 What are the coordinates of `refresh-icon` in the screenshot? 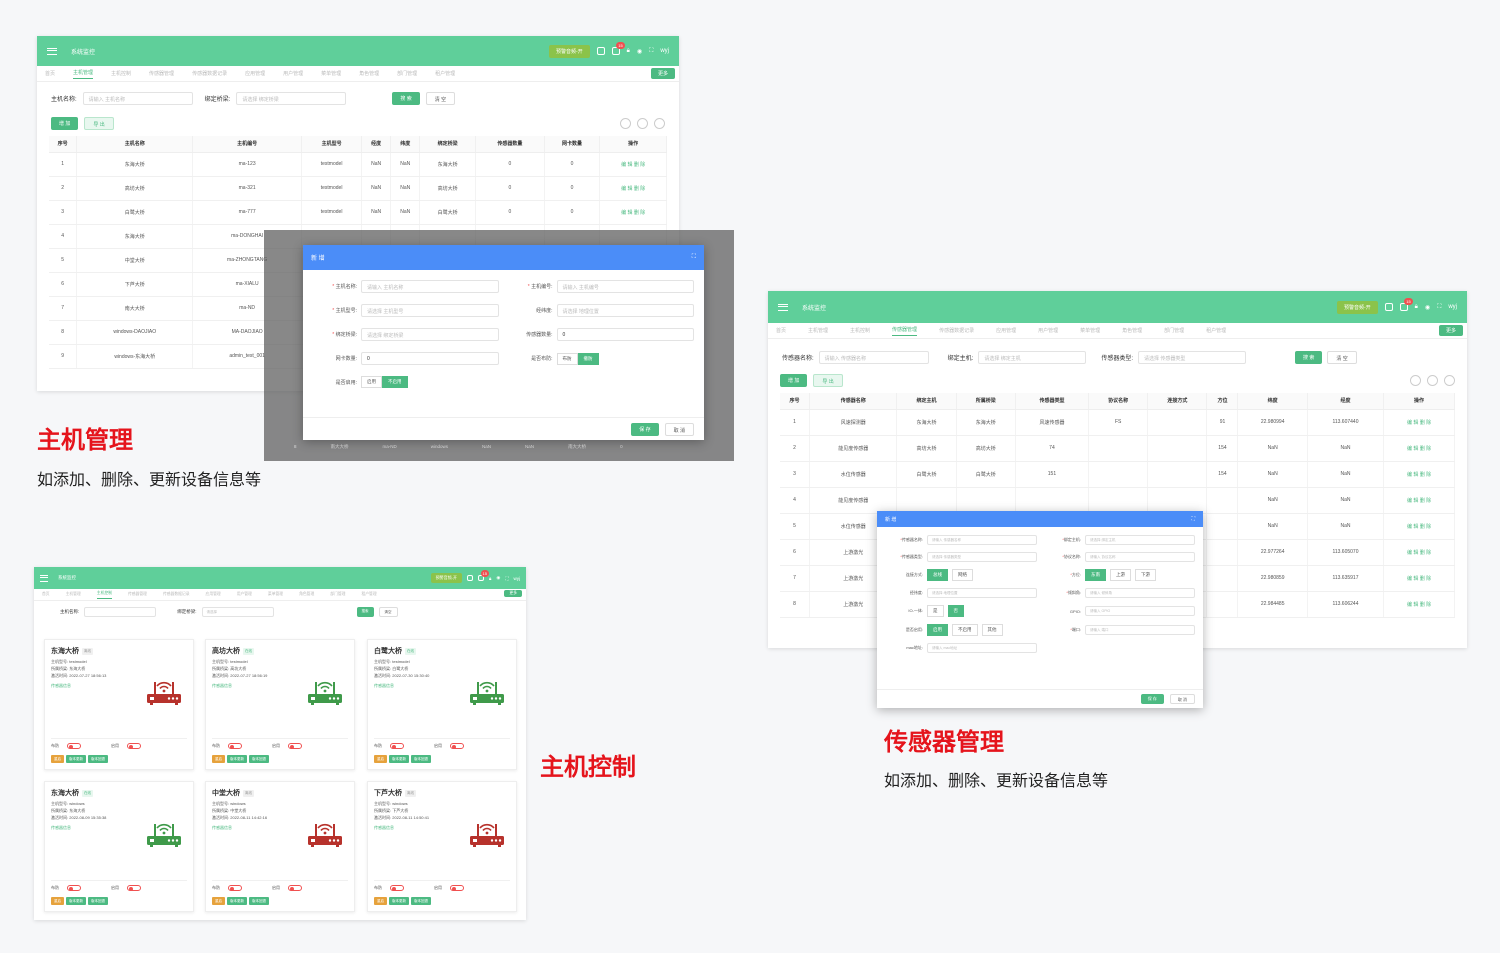 It's located at (625, 123).